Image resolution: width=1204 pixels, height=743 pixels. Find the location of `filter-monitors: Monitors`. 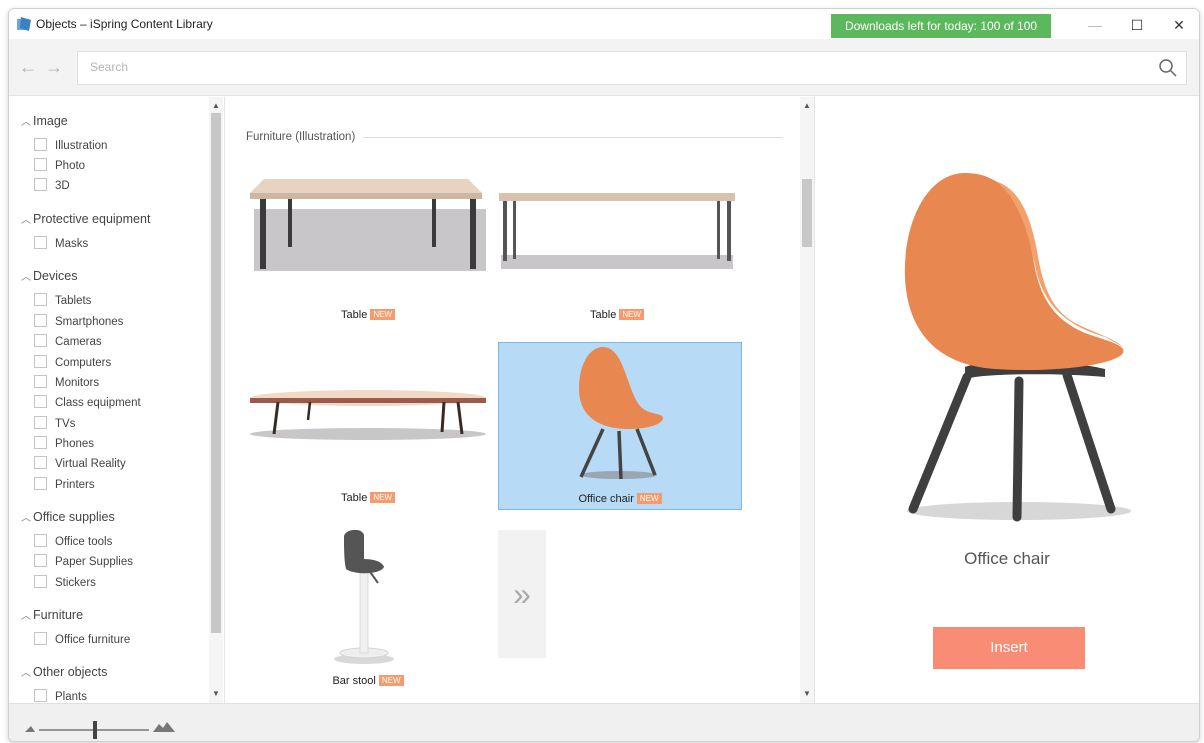

filter-monitors: Monitors is located at coordinates (66, 383).